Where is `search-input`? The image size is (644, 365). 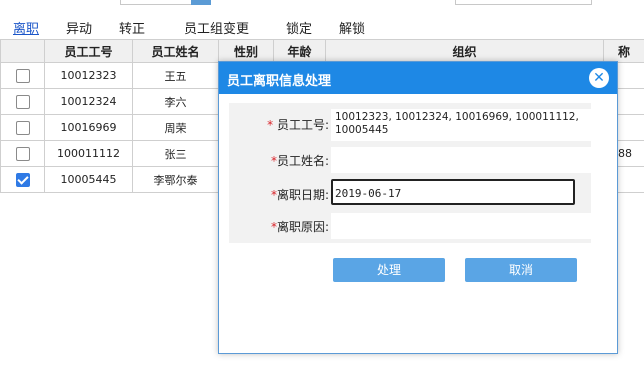 search-input is located at coordinates (523, 2).